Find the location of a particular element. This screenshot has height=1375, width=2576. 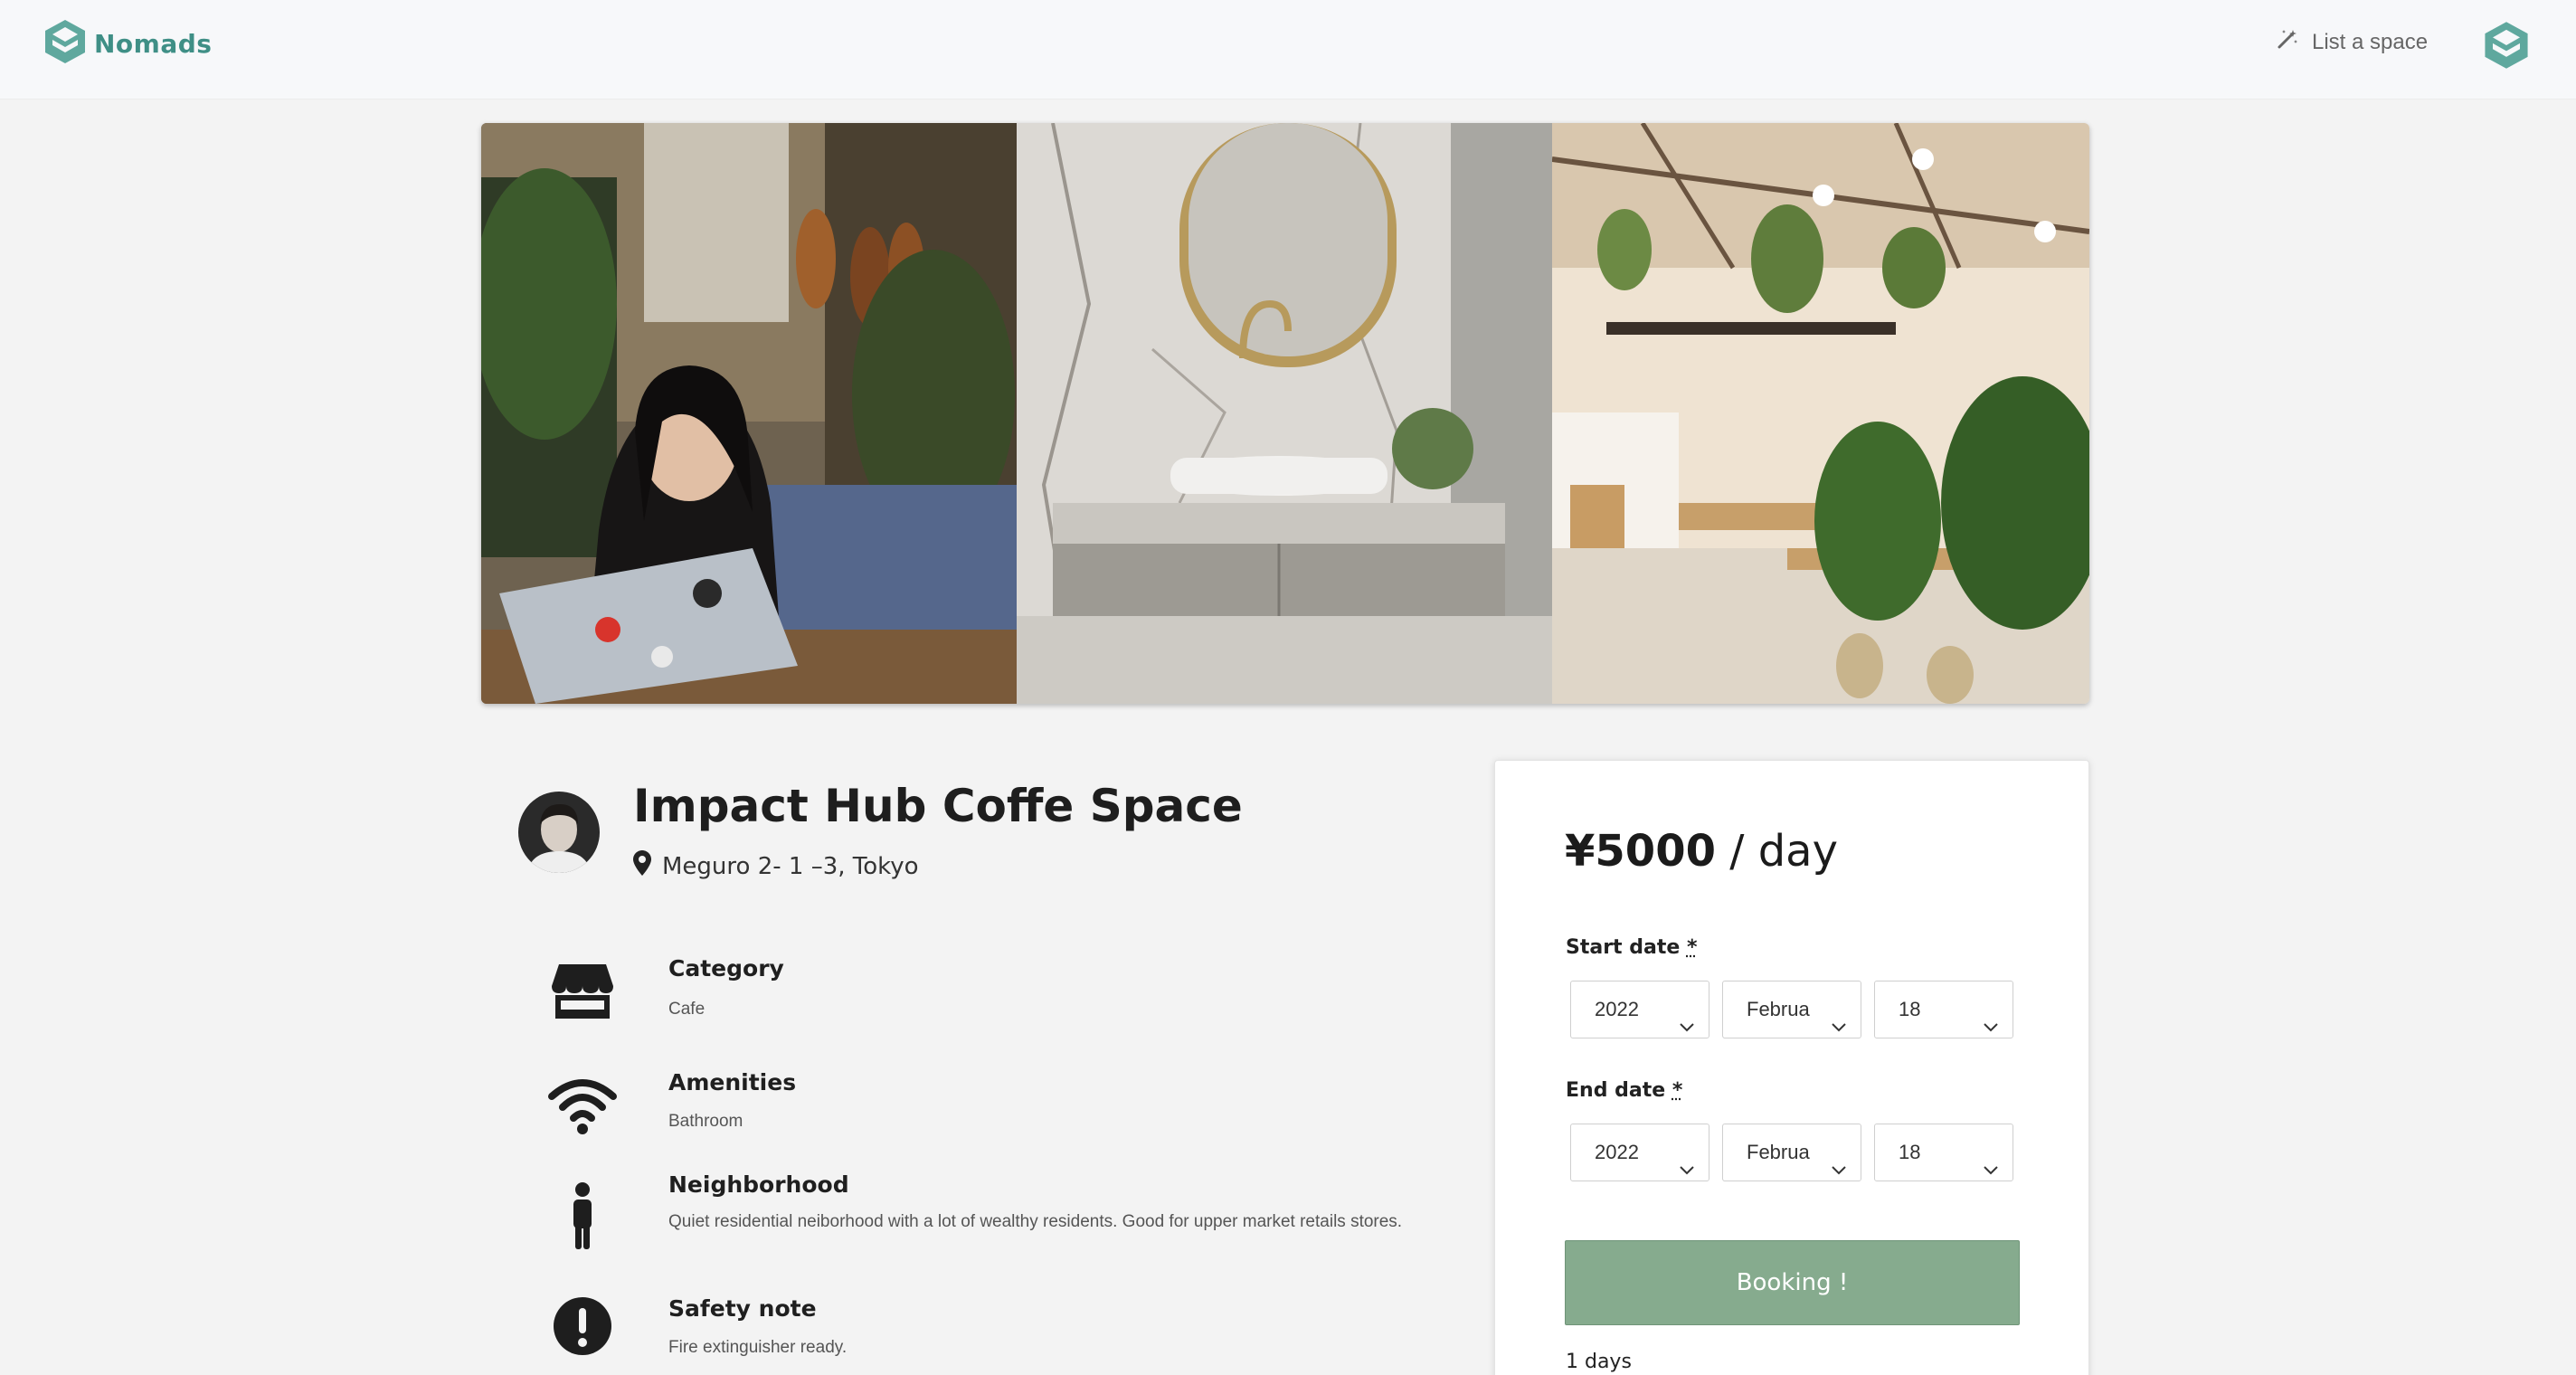

end-date-label: End date * is located at coordinates (1624, 1090).